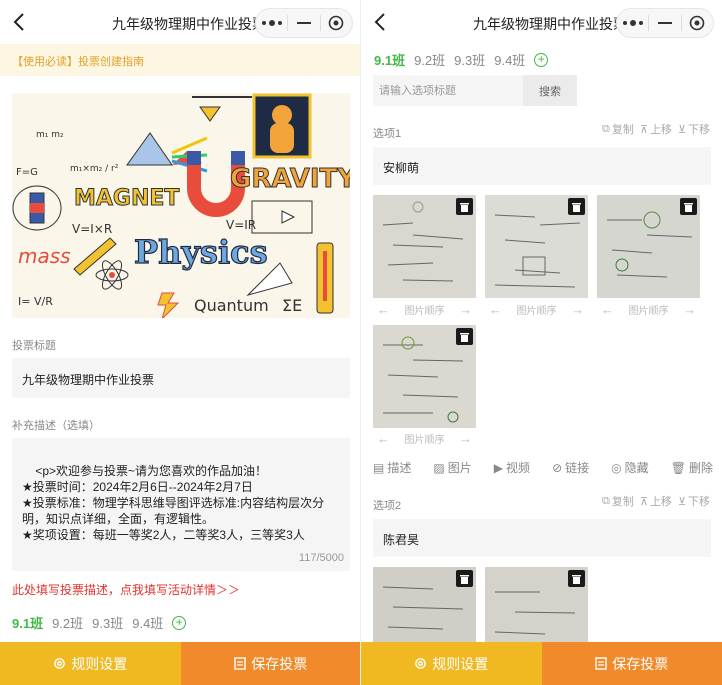  Describe the element at coordinates (424, 309) in the screenshot. I see `photo-1-order: ← 图片顺序 →` at that location.